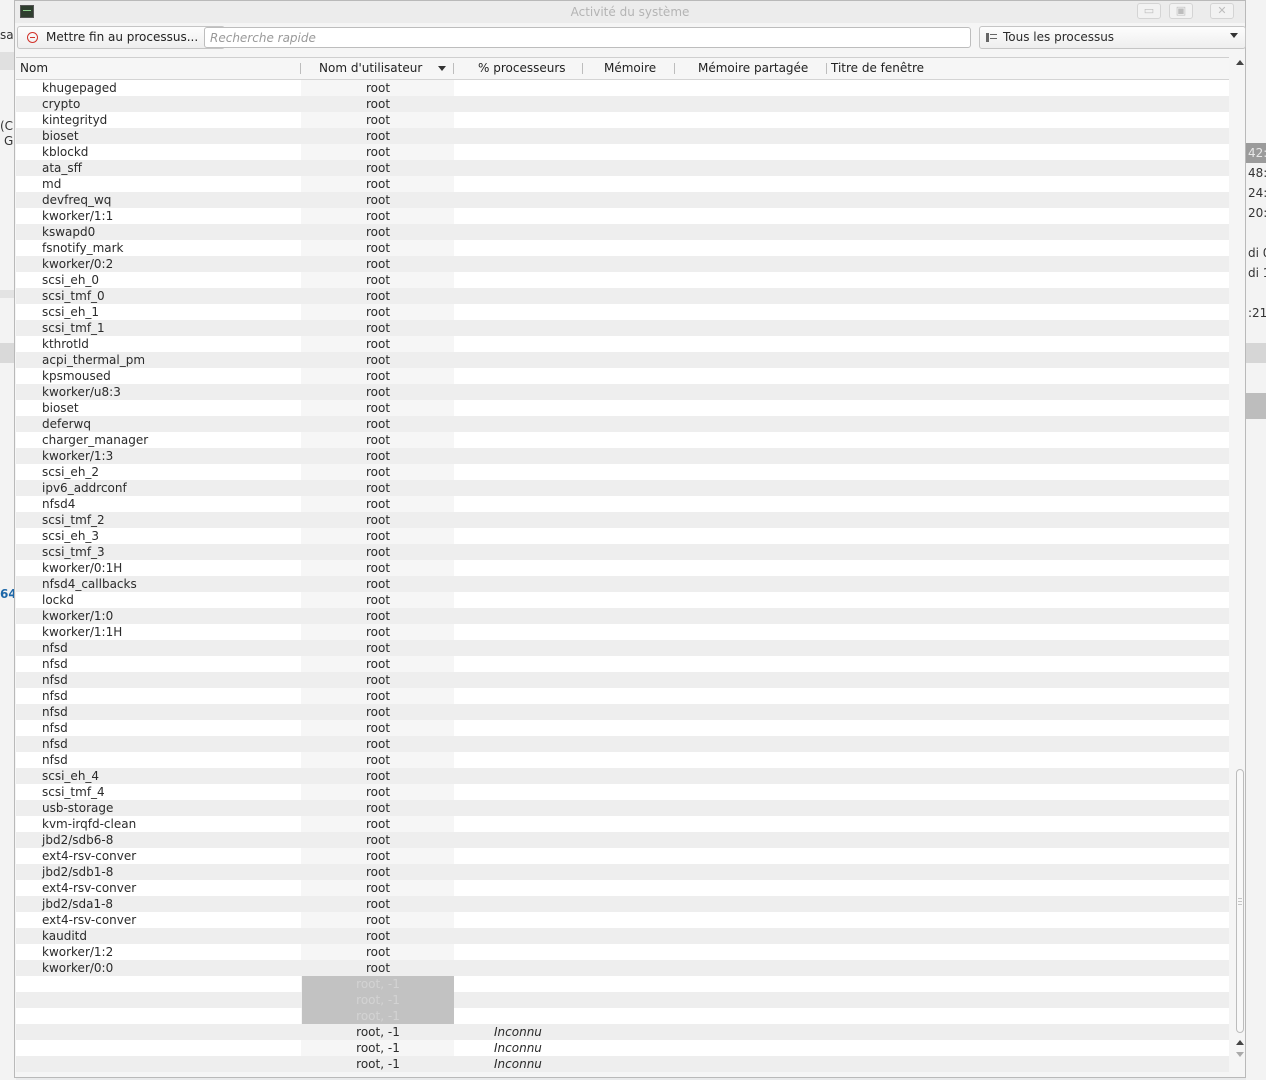 The width and height of the screenshot is (1266, 1080). Describe the element at coordinates (622, 296) in the screenshot. I see `table-row: scsi_tmf_0 root` at that location.